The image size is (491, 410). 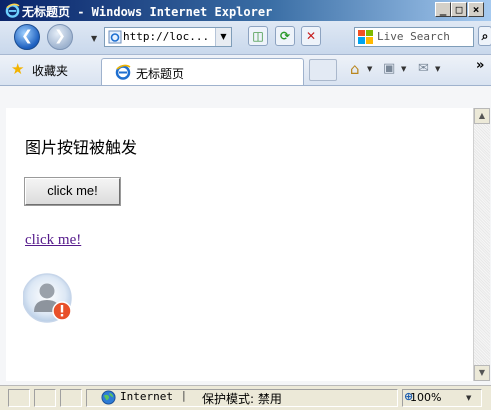 What do you see at coordinates (72, 191) in the screenshot?
I see `click-me-button: click me!` at bounding box center [72, 191].